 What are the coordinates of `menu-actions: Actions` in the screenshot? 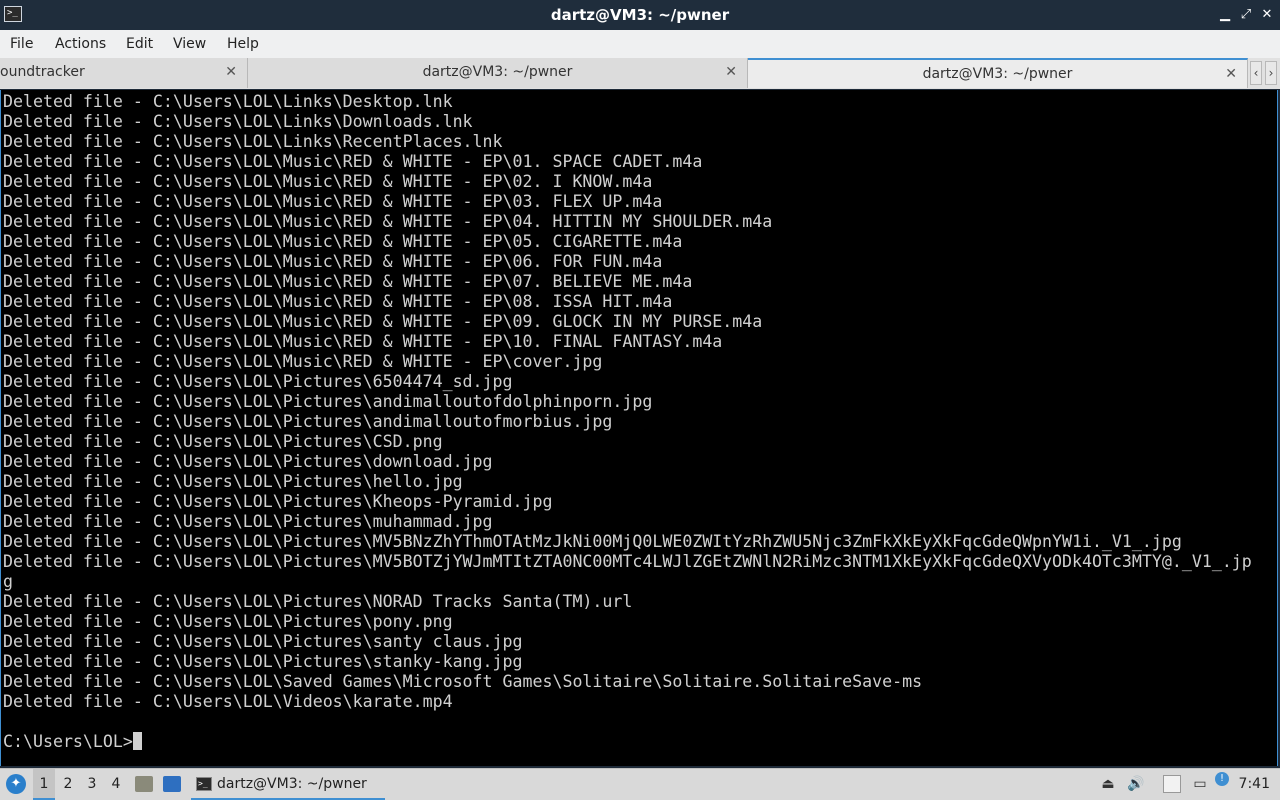 It's located at (80, 44).